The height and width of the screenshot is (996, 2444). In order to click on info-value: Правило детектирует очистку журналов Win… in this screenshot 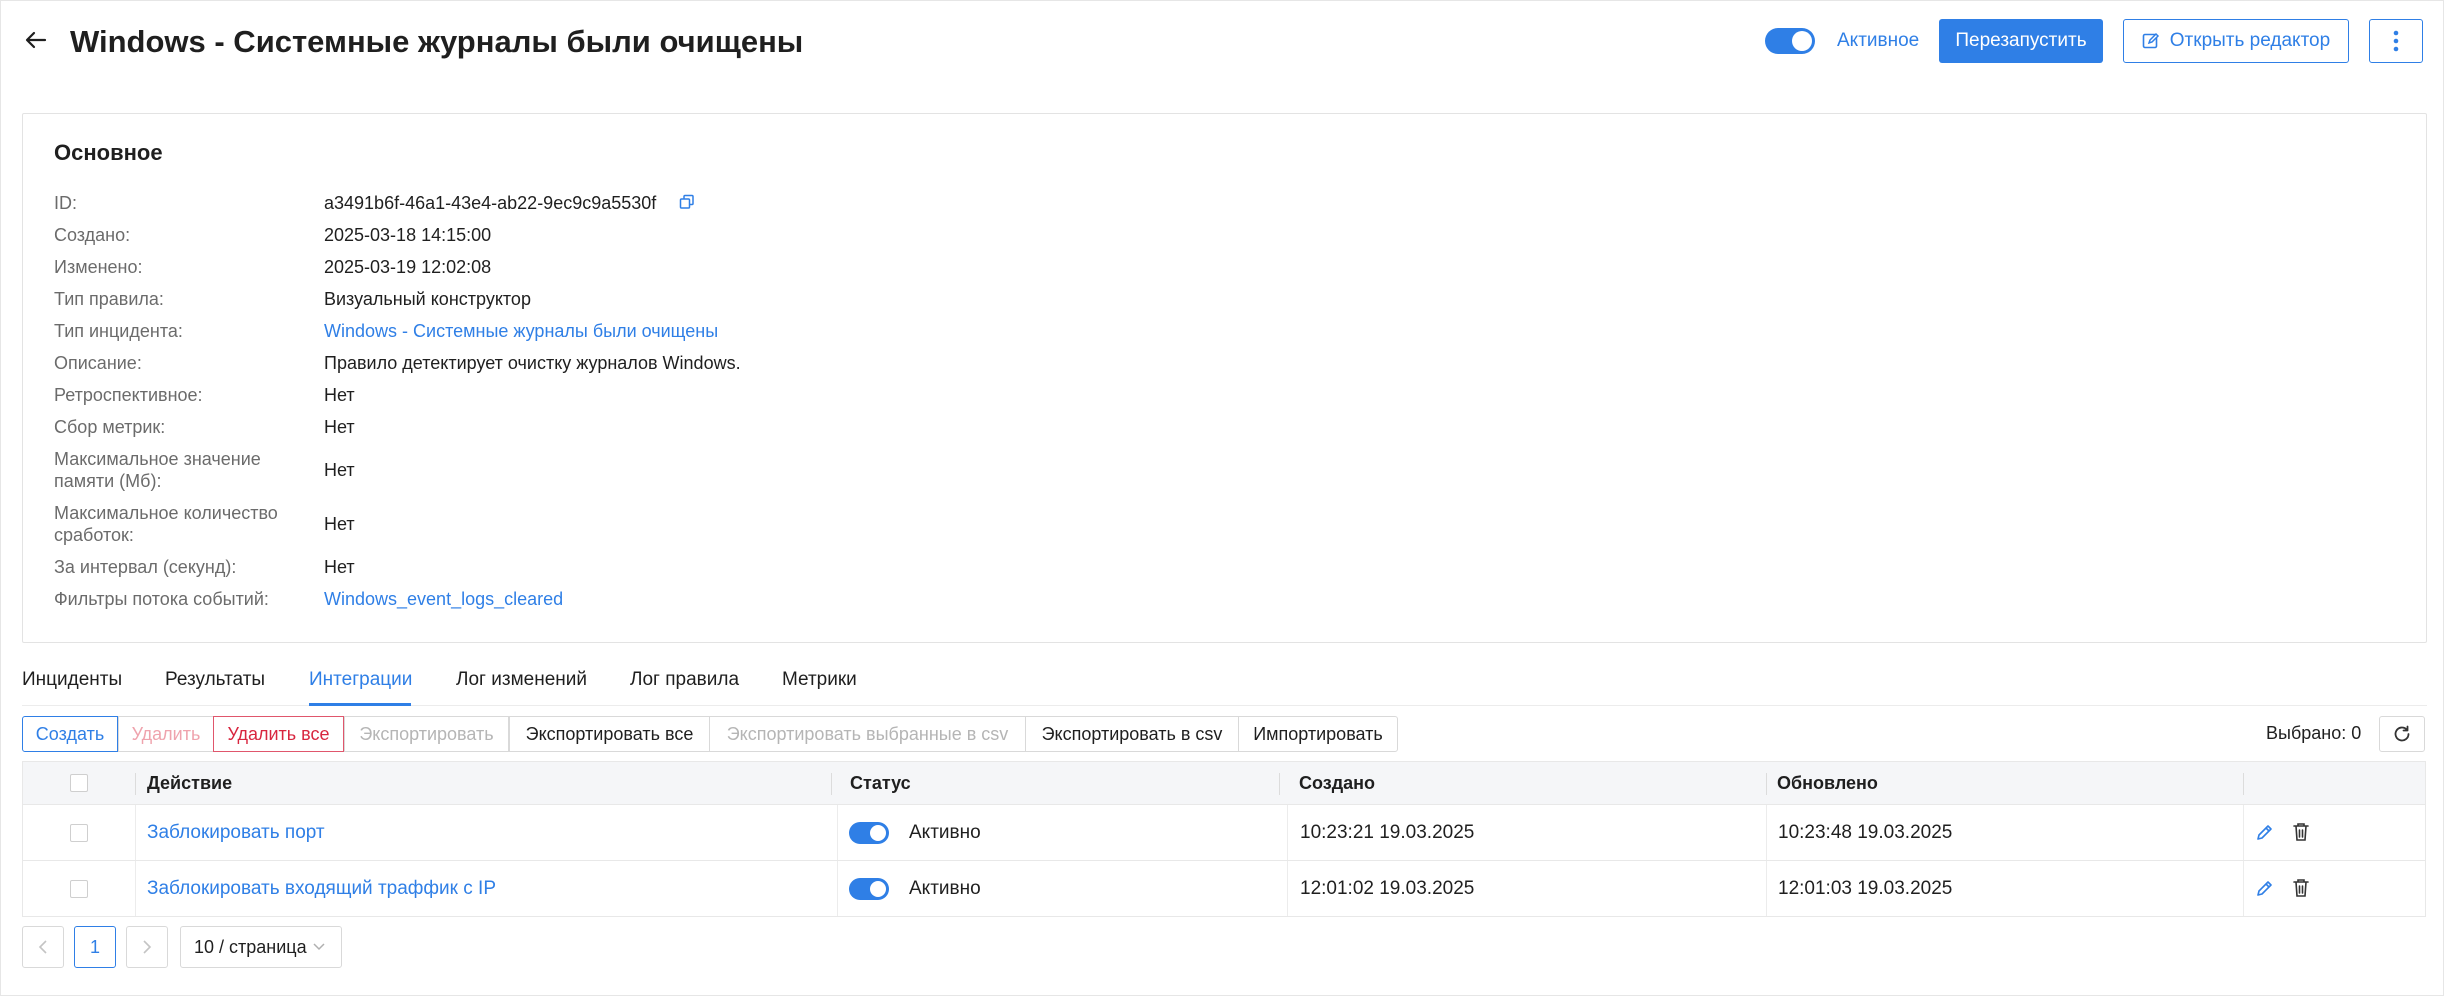, I will do `click(532, 363)`.